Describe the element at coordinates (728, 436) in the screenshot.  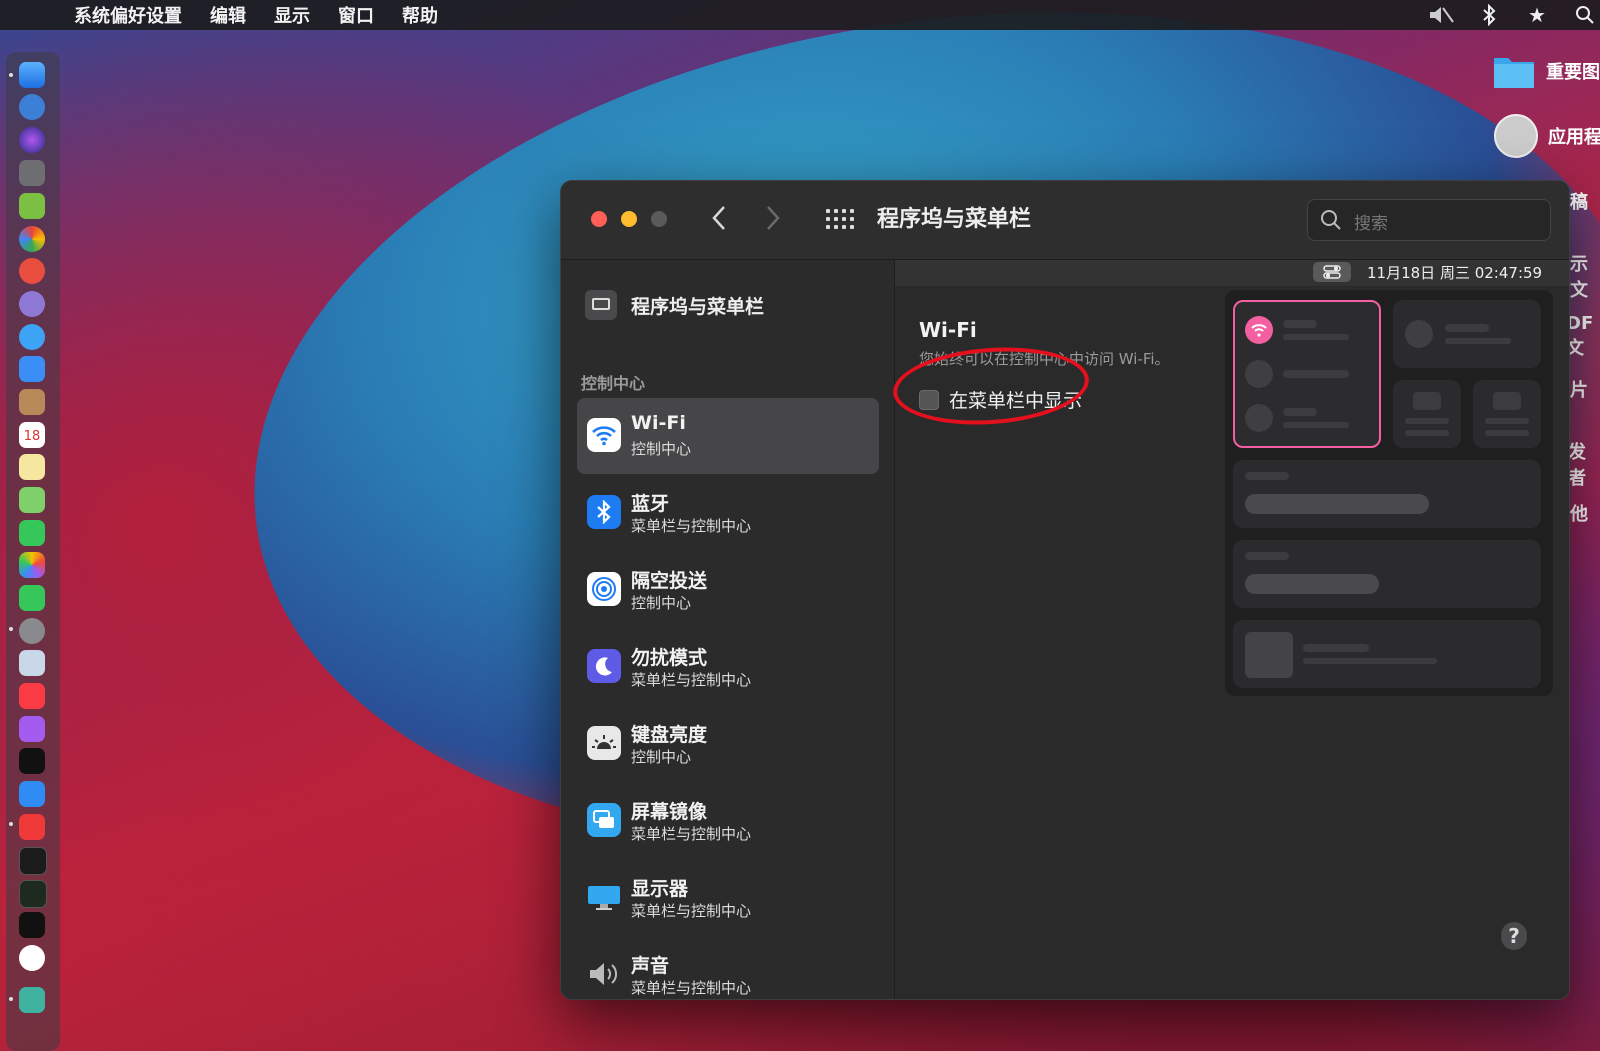
I see `sidebar-item-wifi: Wi-Fi 控制中心` at that location.